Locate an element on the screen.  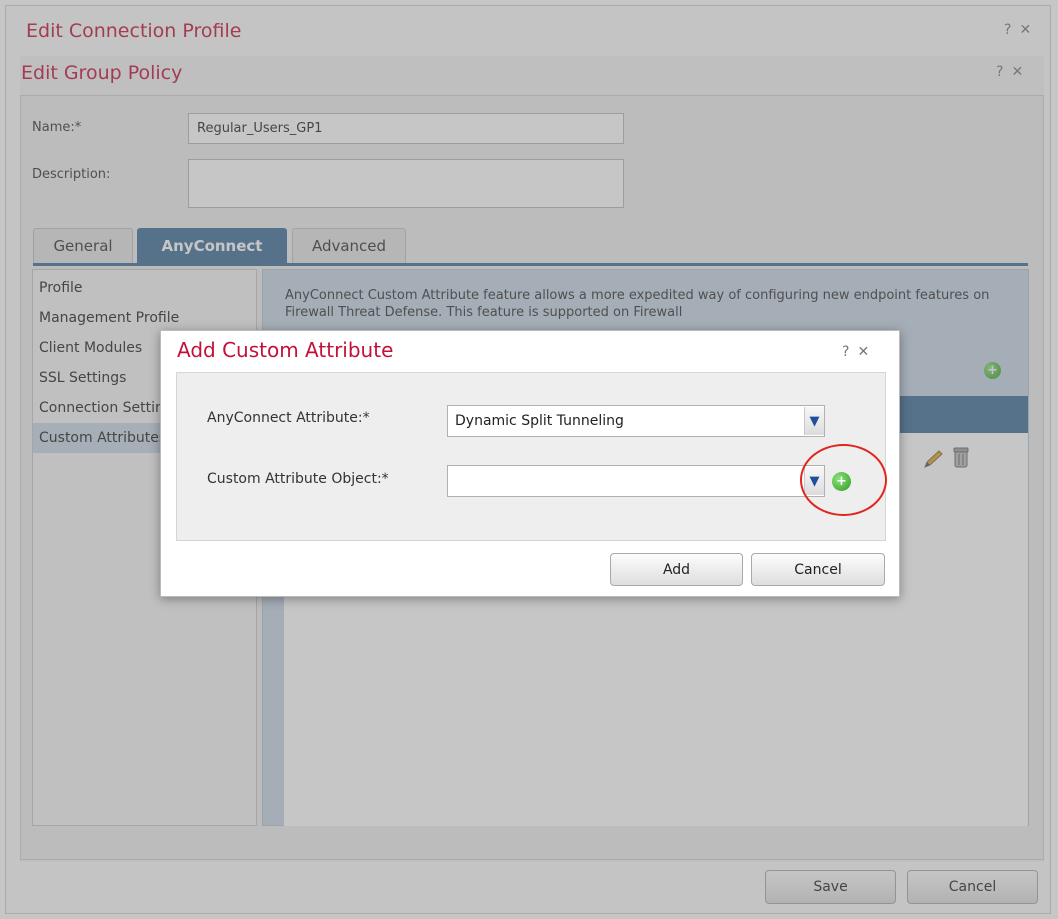
dialog-controls: ?✕ is located at coordinates (859, 352).